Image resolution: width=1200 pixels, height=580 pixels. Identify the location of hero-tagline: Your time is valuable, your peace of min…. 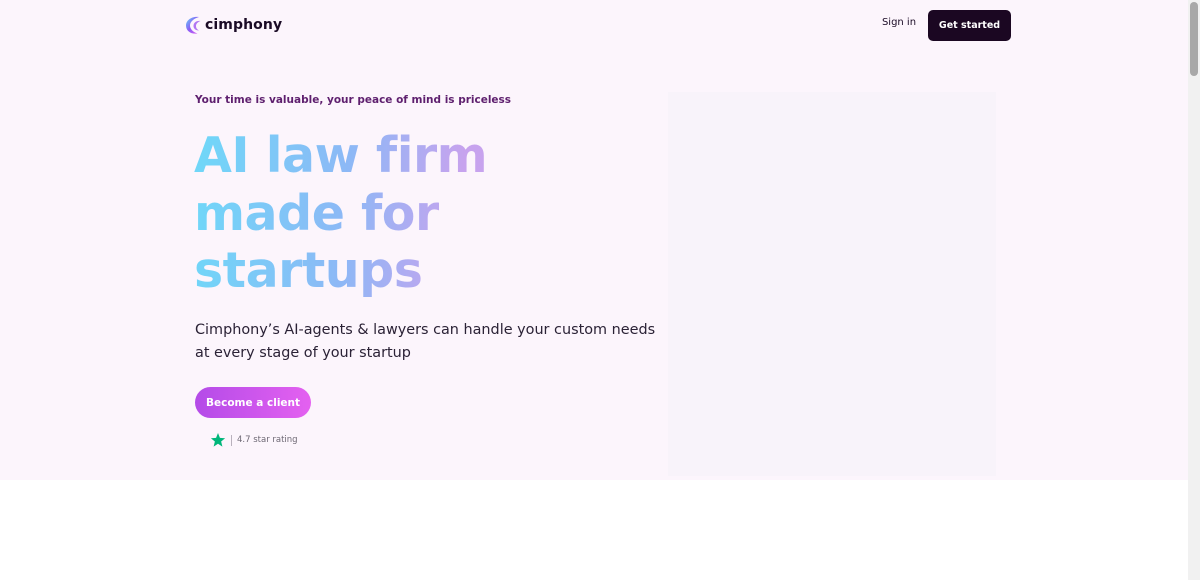
(353, 100).